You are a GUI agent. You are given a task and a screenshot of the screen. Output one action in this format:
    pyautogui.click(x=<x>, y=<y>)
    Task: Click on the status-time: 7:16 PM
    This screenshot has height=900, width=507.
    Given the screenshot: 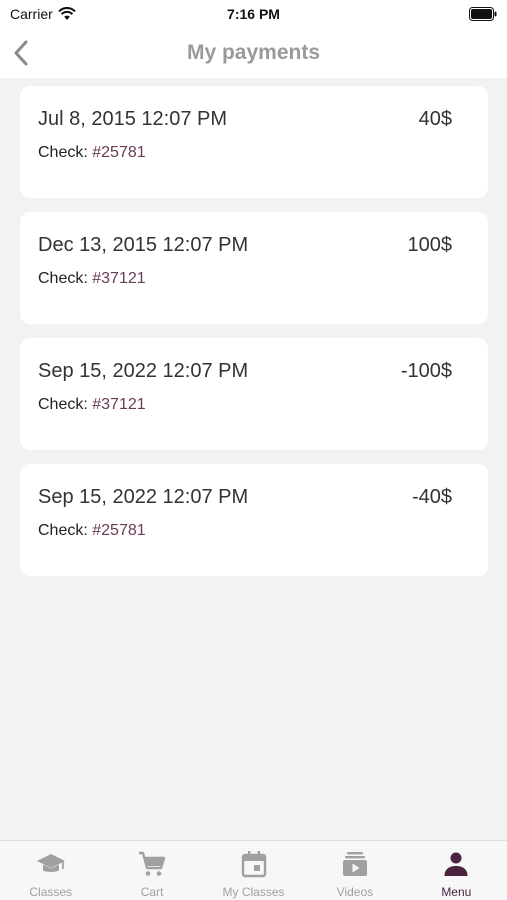 What is the action you would take?
    pyautogui.click(x=253, y=14)
    